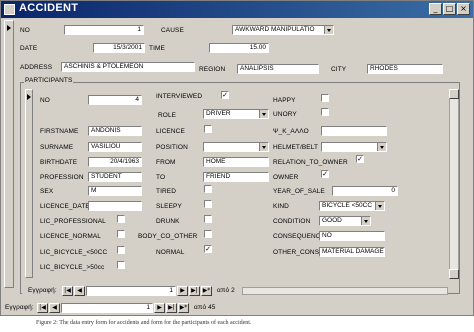 The image size is (474, 332). I want to click on to-field: FRIEND, so click(236, 177).